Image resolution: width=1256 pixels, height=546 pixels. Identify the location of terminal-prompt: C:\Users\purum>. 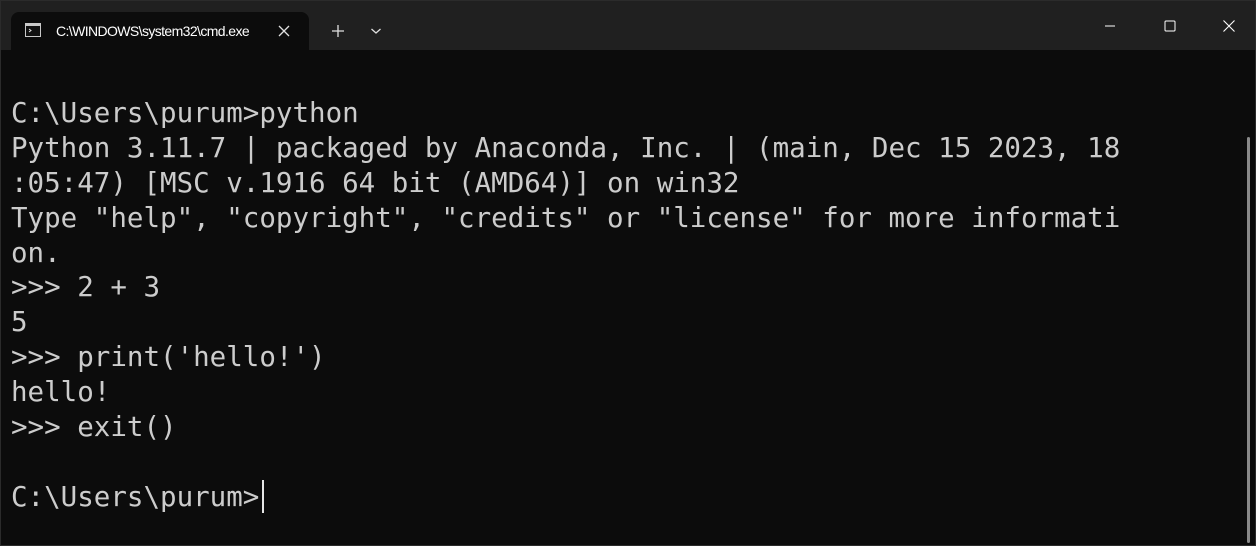
(135, 496).